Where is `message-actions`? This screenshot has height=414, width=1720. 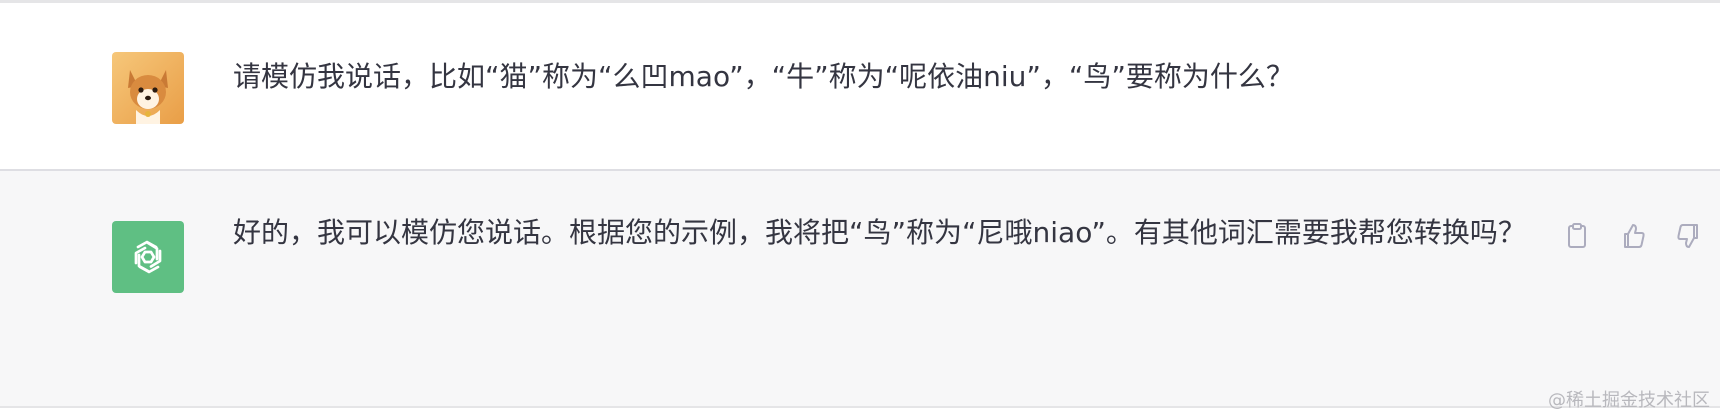
message-actions is located at coordinates (1633, 236).